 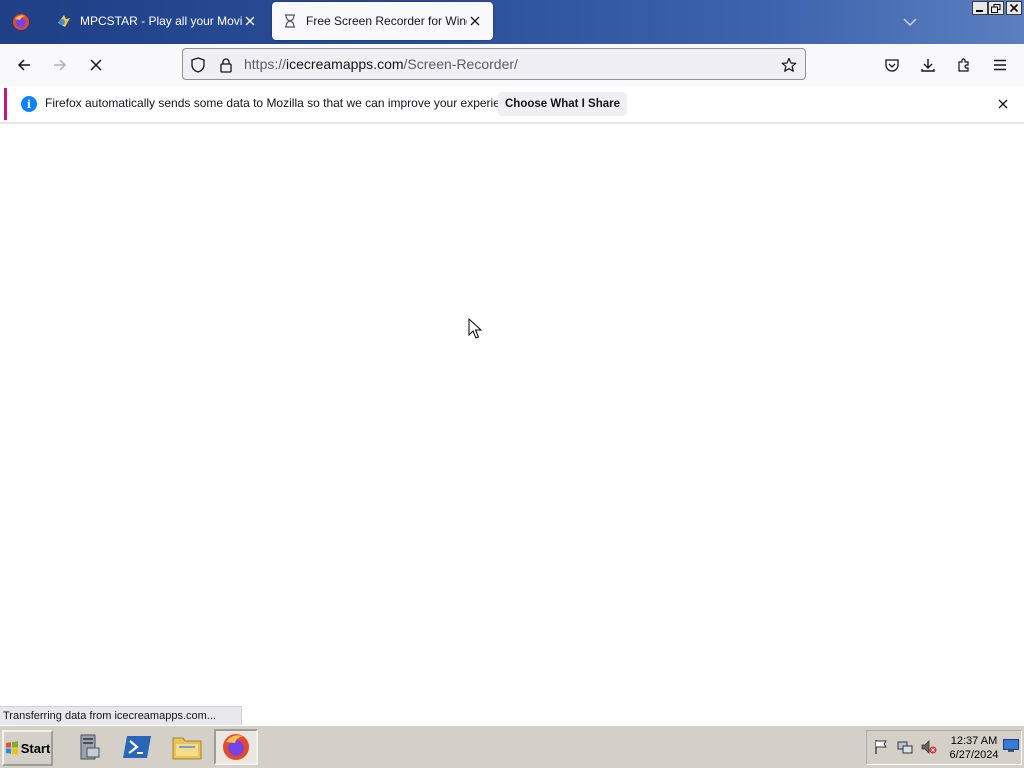 I want to click on file-explorer-taskbar-button, so click(x=187, y=747).